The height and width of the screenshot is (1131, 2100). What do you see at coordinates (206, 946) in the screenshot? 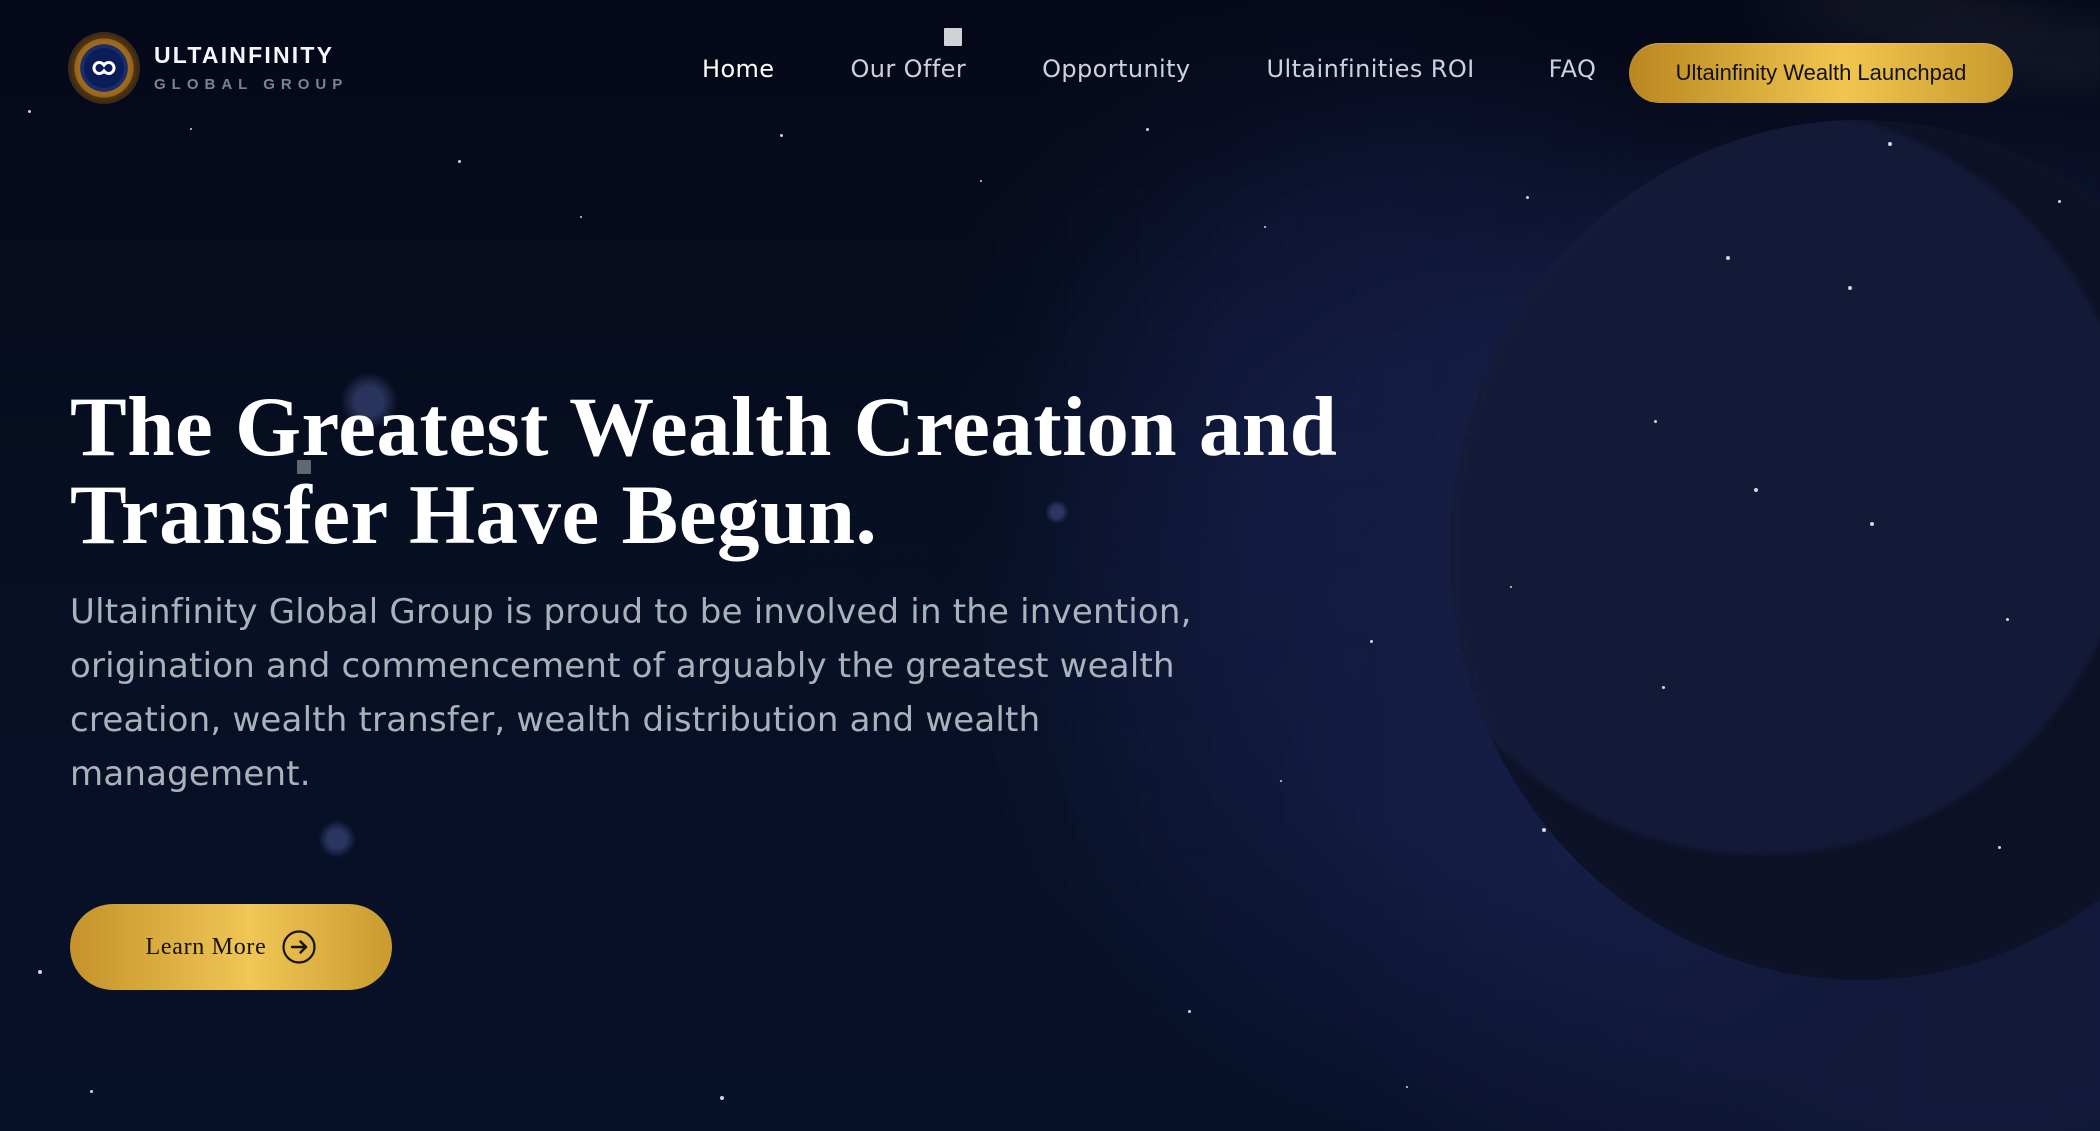
I see `learn-more-label: Learn More` at bounding box center [206, 946].